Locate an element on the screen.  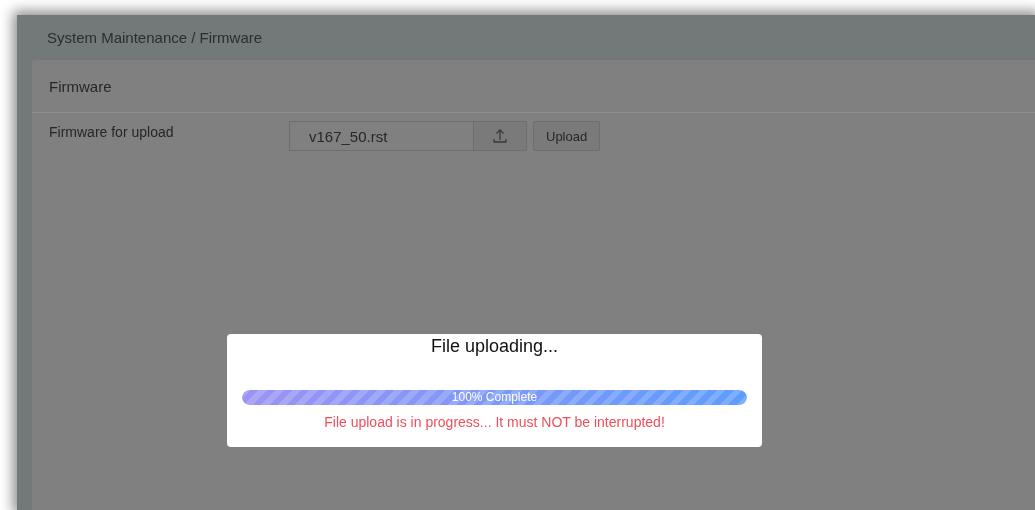
file-input-field: v167_50.rst is located at coordinates (381, 136).